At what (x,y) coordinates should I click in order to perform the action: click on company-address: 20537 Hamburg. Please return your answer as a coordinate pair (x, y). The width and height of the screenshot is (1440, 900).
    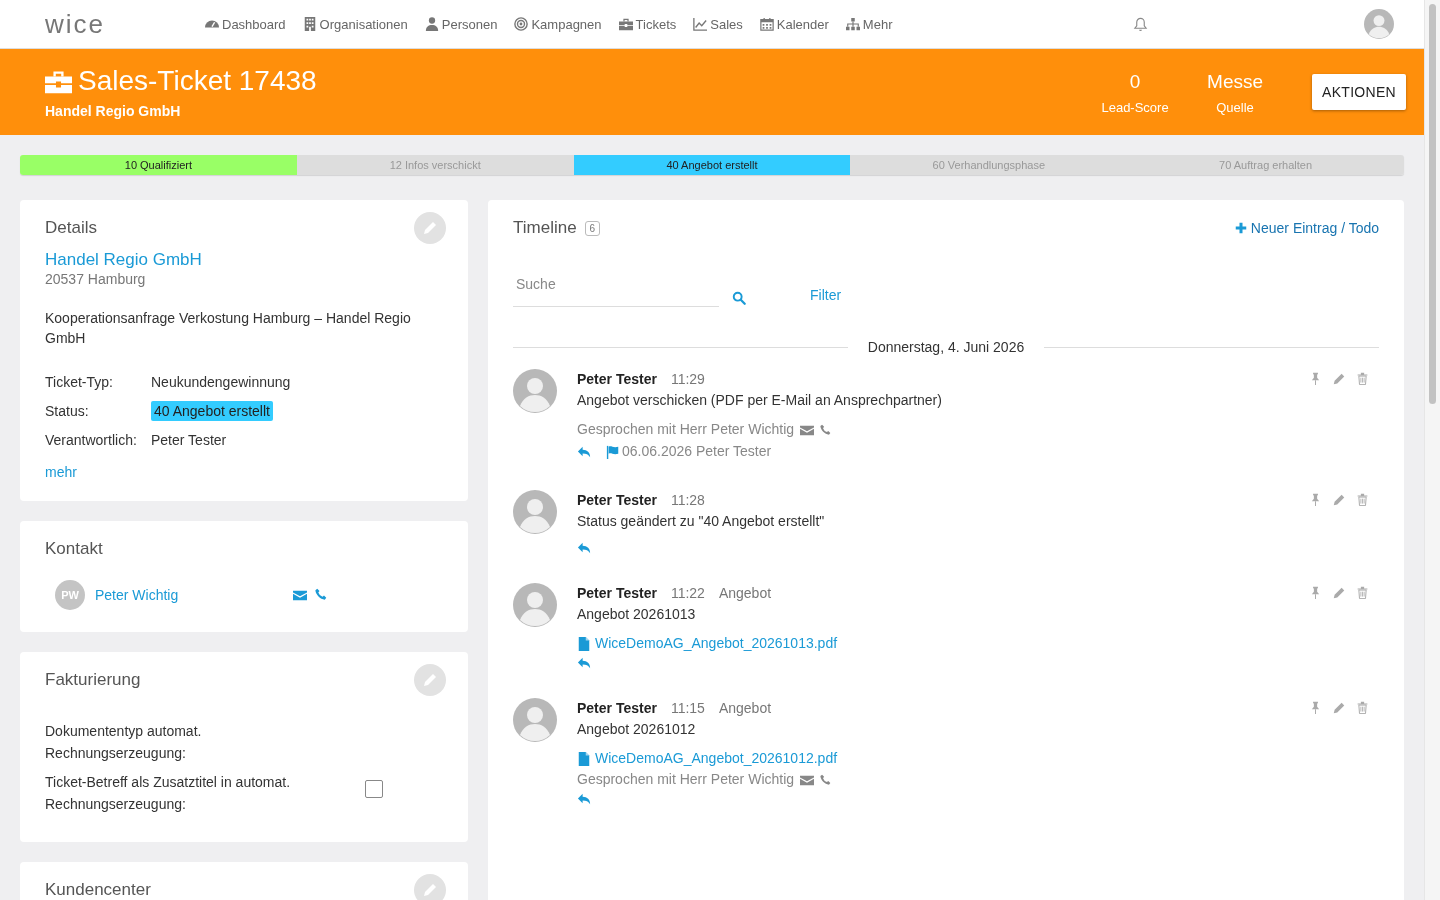
    Looking at the image, I should click on (96, 279).